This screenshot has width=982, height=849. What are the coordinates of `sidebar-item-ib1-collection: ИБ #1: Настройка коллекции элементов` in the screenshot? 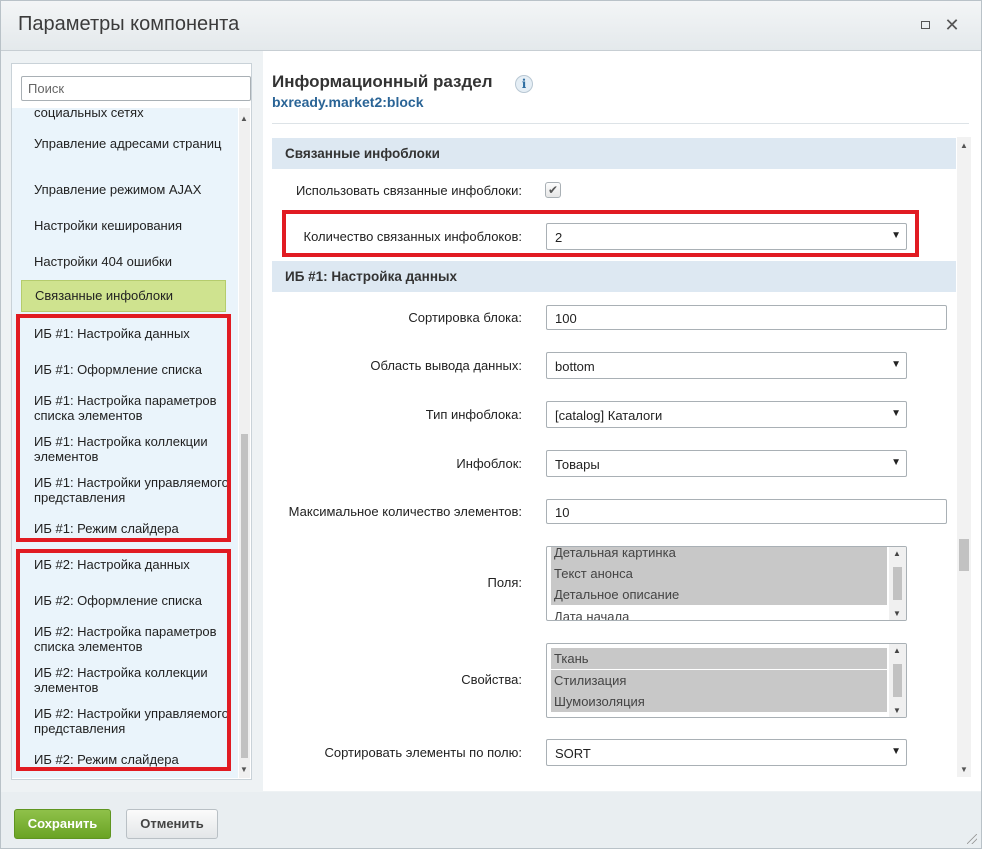 It's located at (134, 449).